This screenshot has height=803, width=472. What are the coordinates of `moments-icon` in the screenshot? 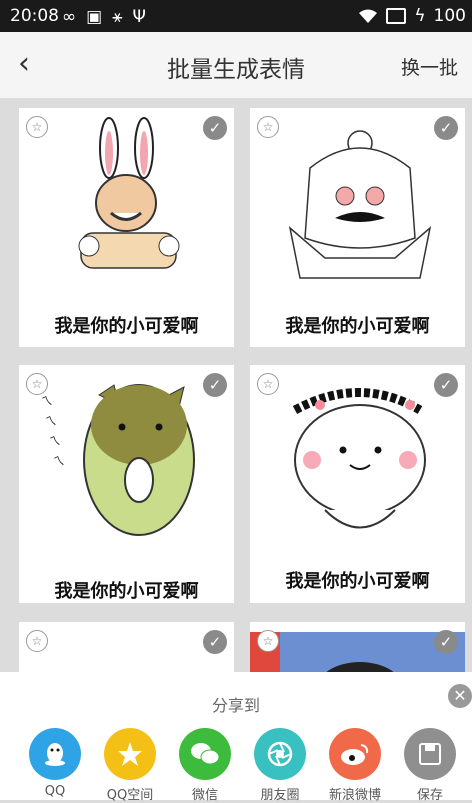 It's located at (280, 754).